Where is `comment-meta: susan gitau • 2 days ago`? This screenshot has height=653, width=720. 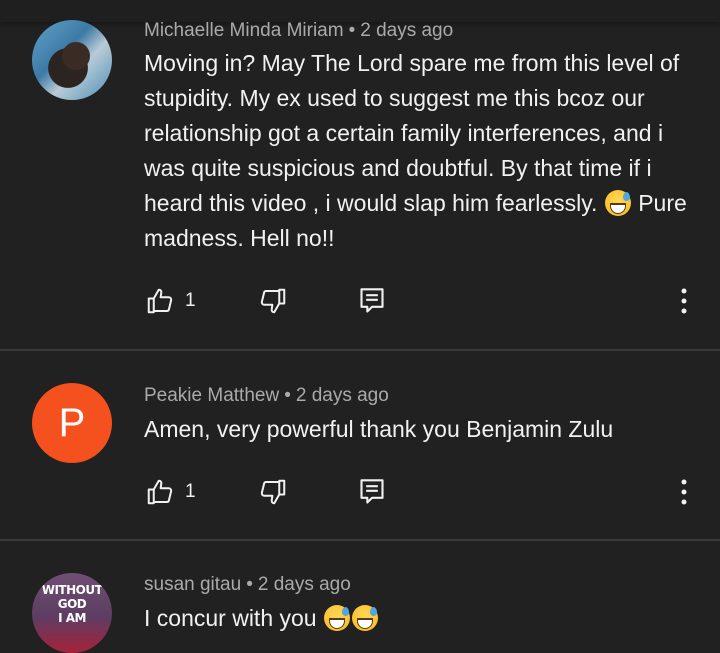
comment-meta: susan gitau • 2 days ago is located at coordinates (247, 585).